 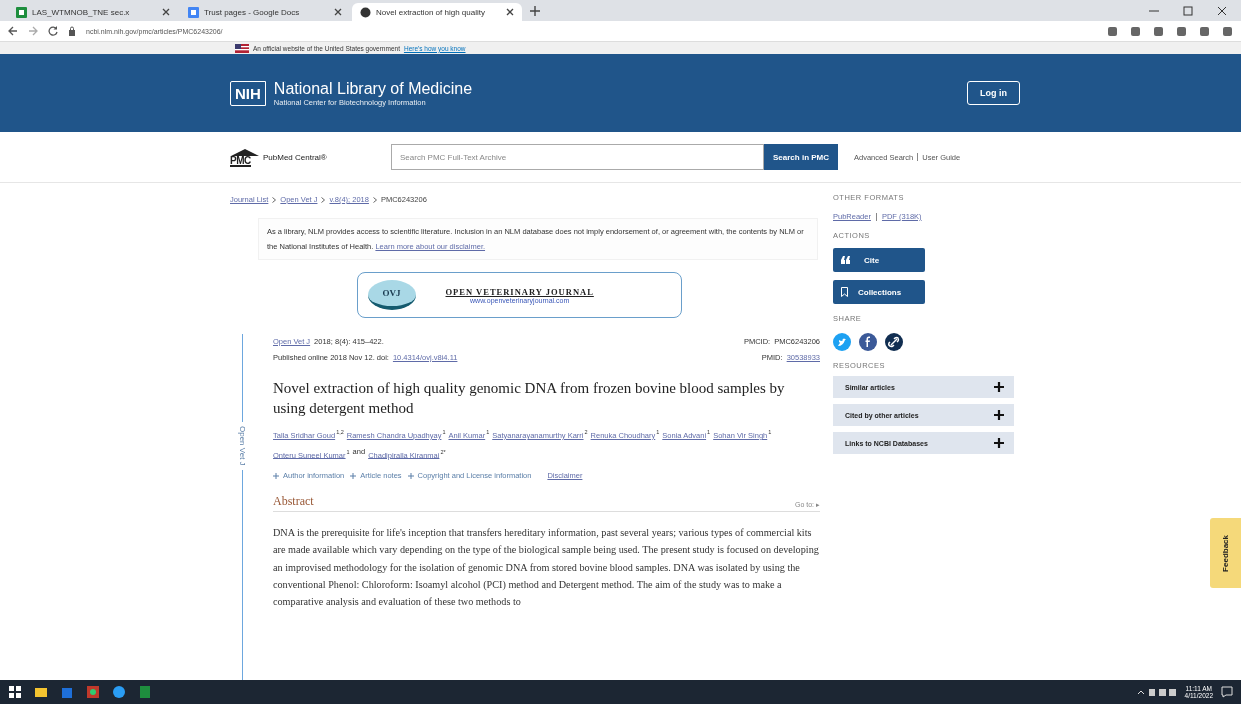 What do you see at coordinates (1188, 10) in the screenshot?
I see `maximize-icon` at bounding box center [1188, 10].